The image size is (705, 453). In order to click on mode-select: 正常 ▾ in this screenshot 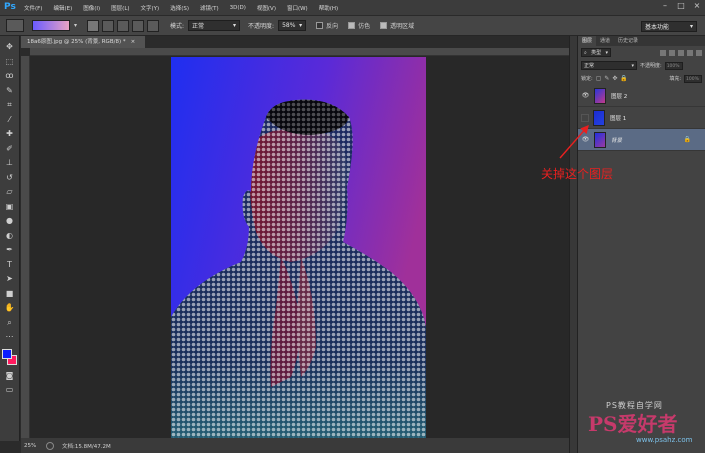, I will do `click(214, 25)`.